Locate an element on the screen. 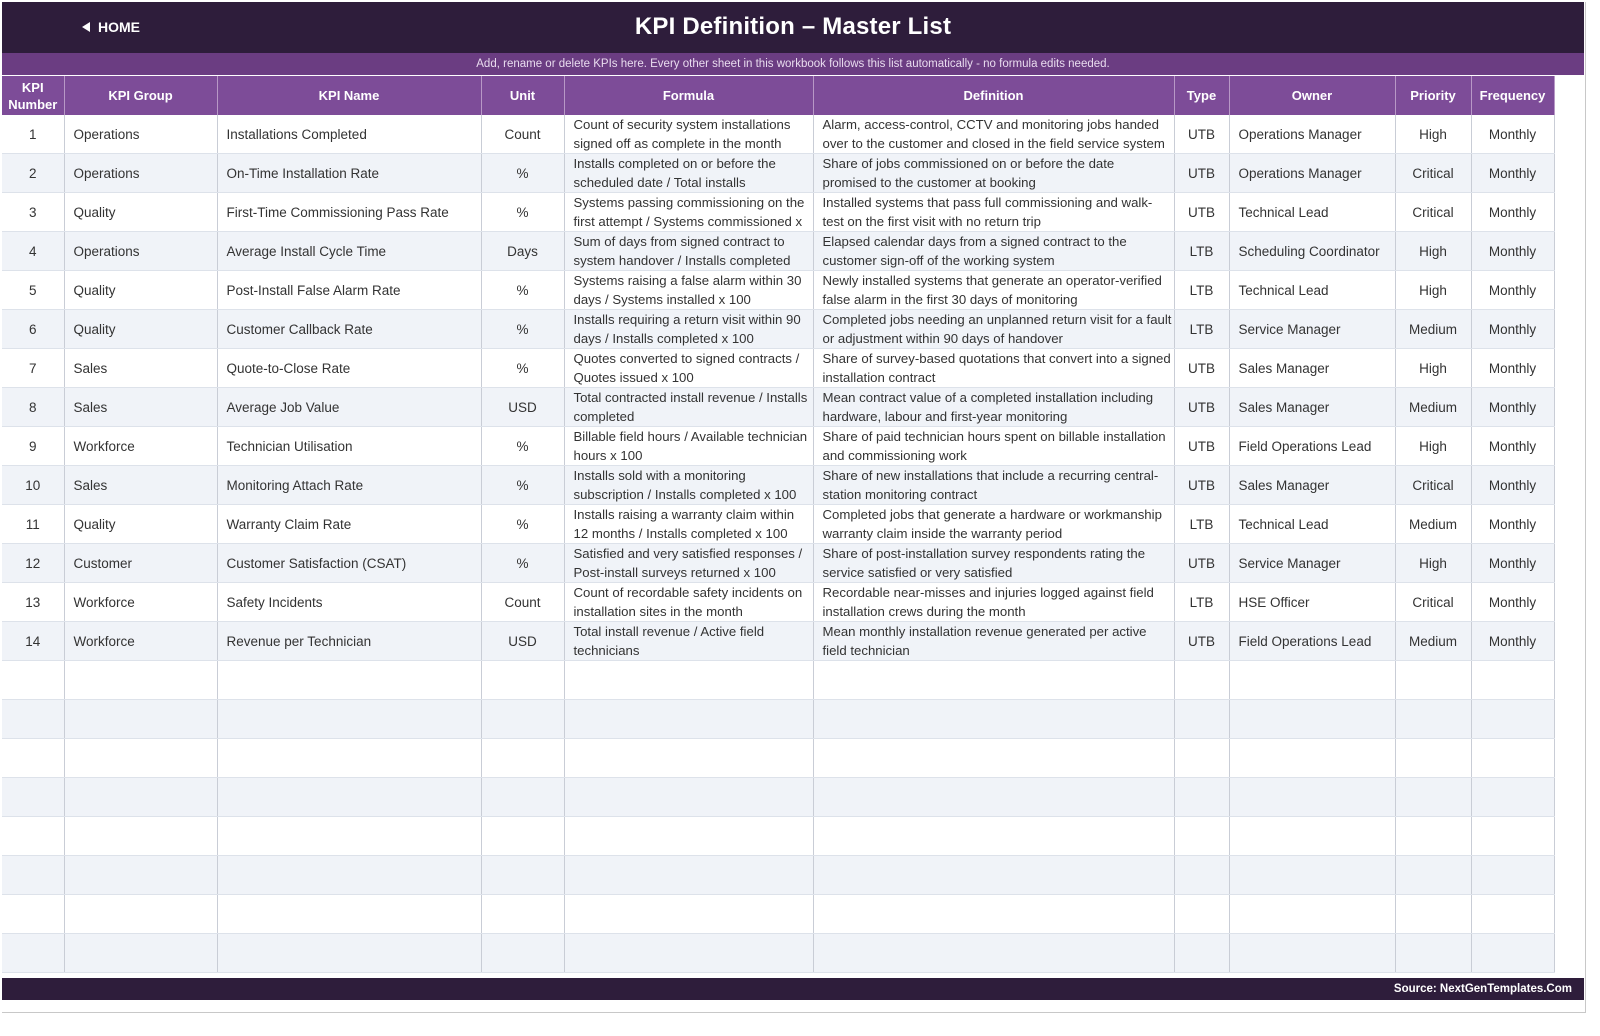 The height and width of the screenshot is (1036, 1600). cell-priority: Critical is located at coordinates (1433, 602).